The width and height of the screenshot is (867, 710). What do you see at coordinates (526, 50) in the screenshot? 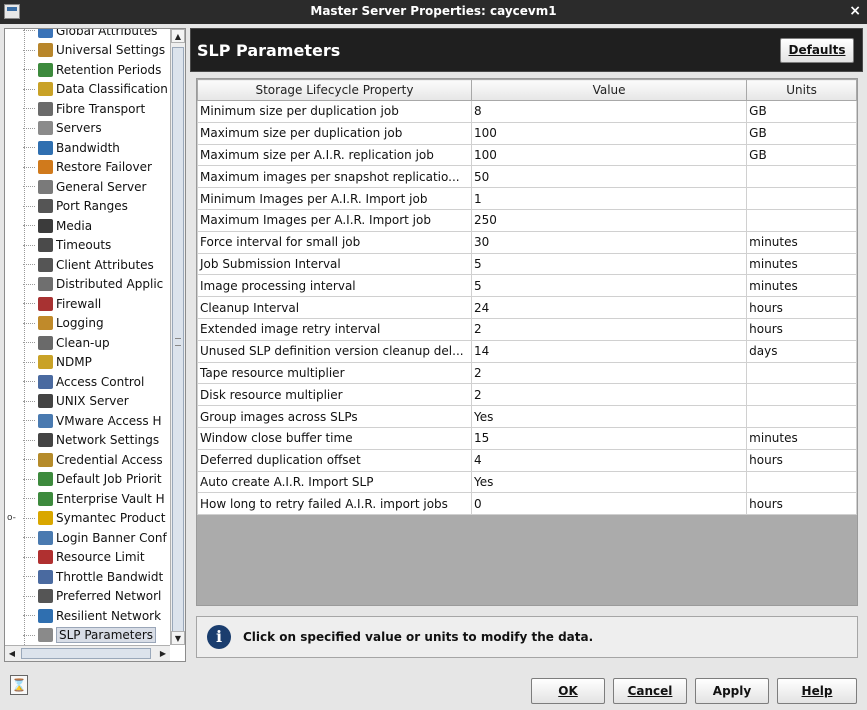
I see `panel-header: SLP Parameters Defaults` at bounding box center [526, 50].